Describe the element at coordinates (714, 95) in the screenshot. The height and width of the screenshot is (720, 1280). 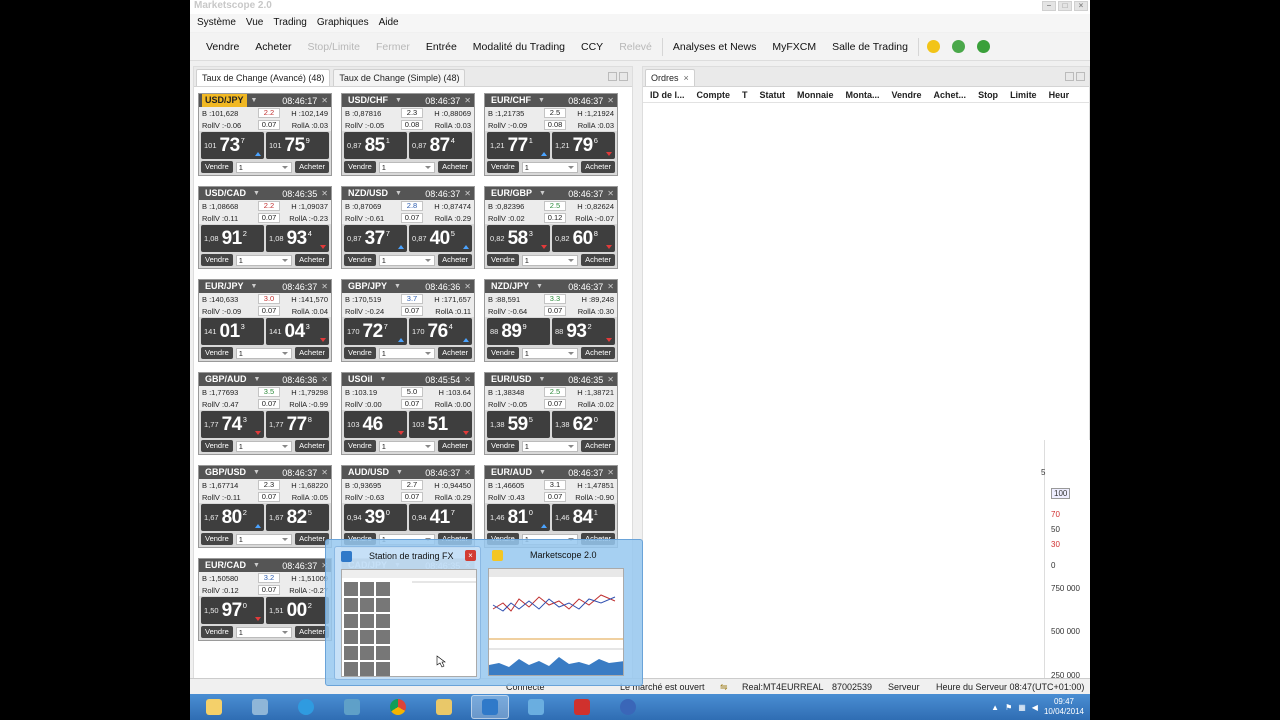
I see `orders-column-header: Compte` at that location.